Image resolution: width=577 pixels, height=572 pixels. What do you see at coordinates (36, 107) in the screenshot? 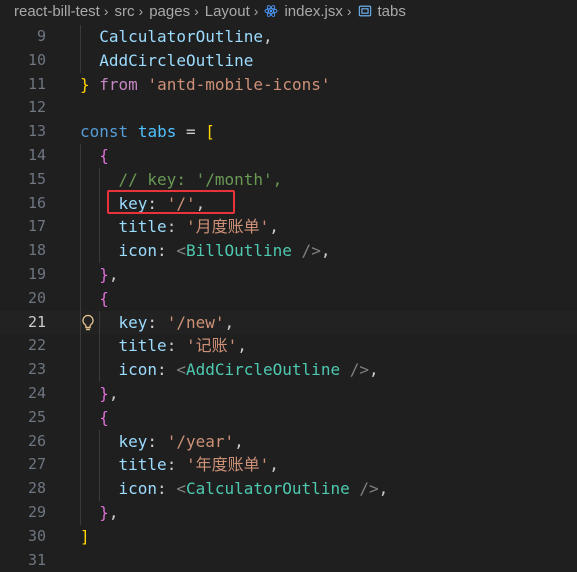
I see `line-number: 12` at bounding box center [36, 107].